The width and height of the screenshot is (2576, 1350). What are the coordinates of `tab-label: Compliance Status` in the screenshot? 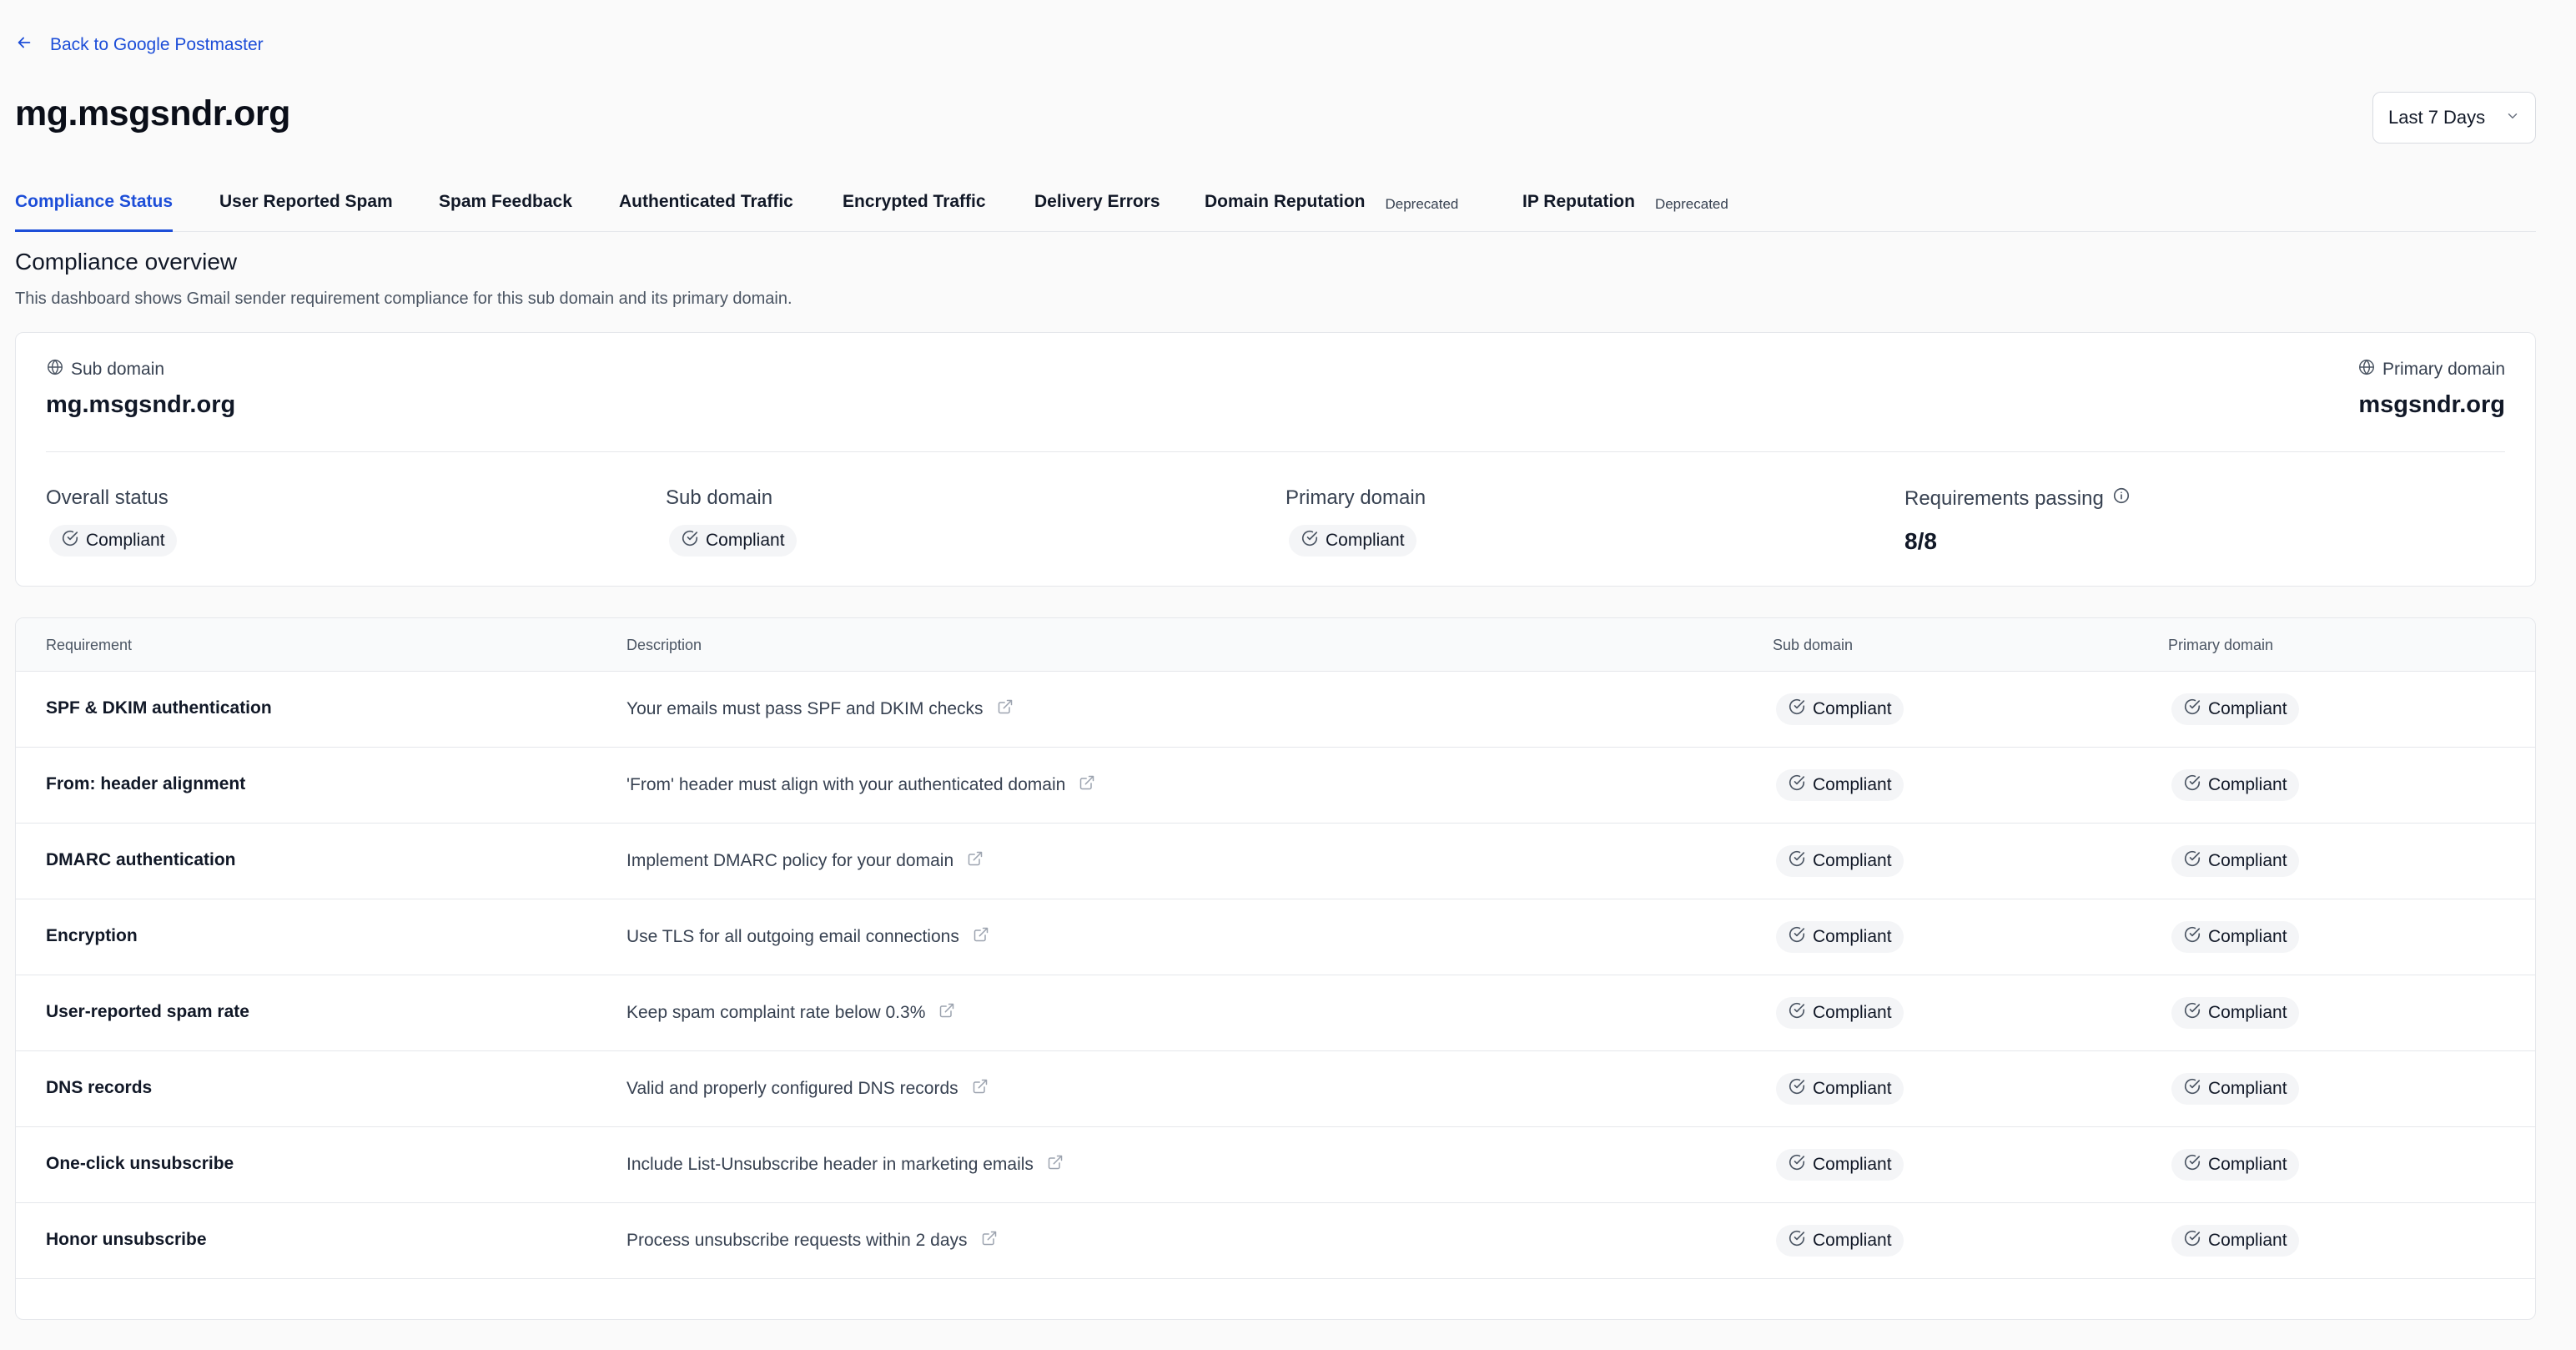 It's located at (94, 201).